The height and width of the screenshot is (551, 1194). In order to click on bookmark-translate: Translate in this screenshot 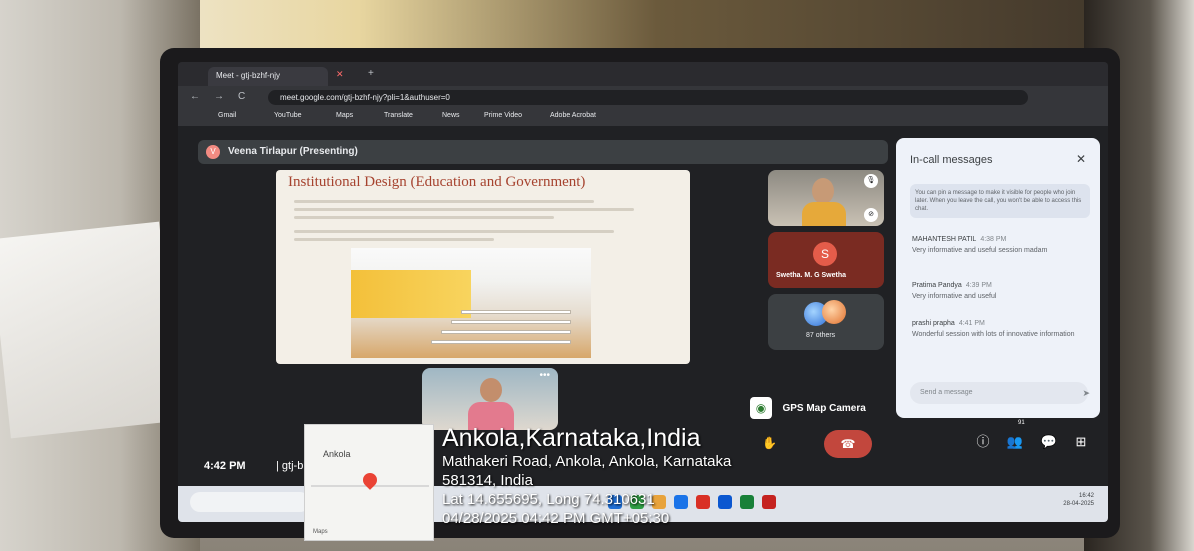, I will do `click(398, 115)`.